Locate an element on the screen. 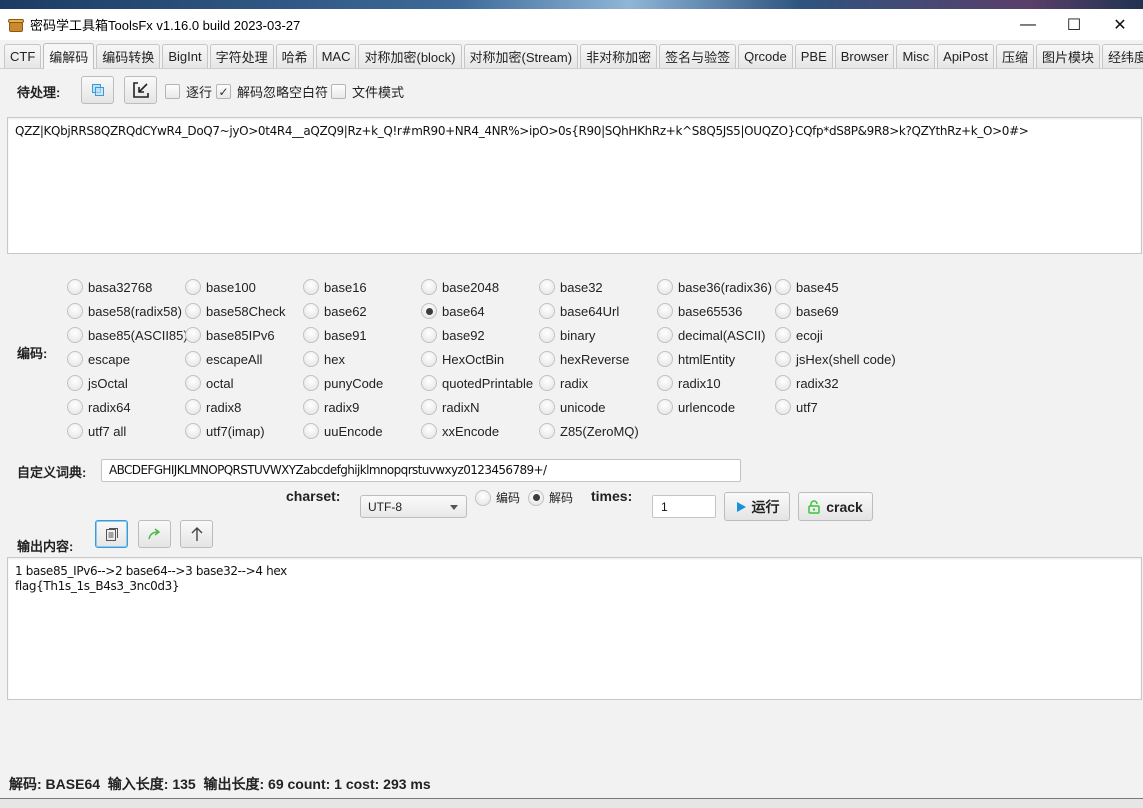 This screenshot has height=808, width=1143. output-label: 输出内容: is located at coordinates (45, 546).